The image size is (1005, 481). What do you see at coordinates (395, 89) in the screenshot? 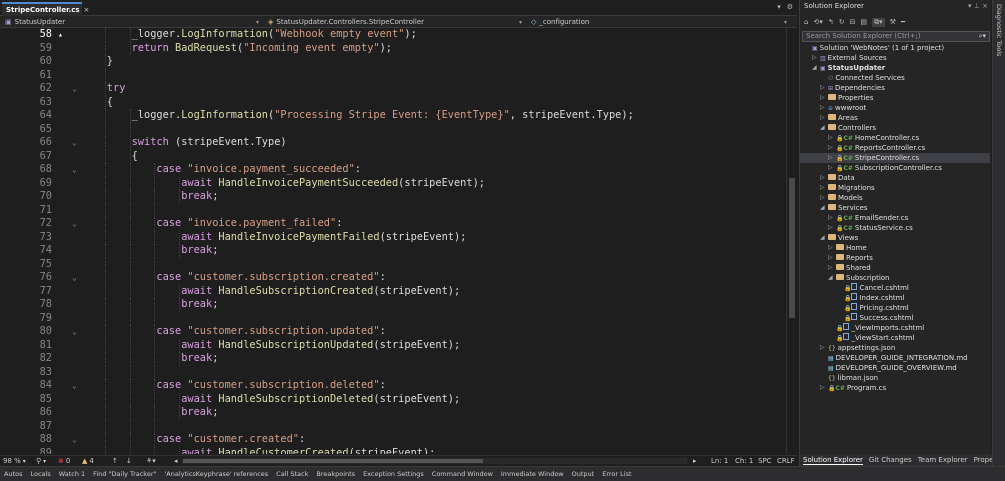
I see `code-line: 62 ⌄ try` at bounding box center [395, 89].